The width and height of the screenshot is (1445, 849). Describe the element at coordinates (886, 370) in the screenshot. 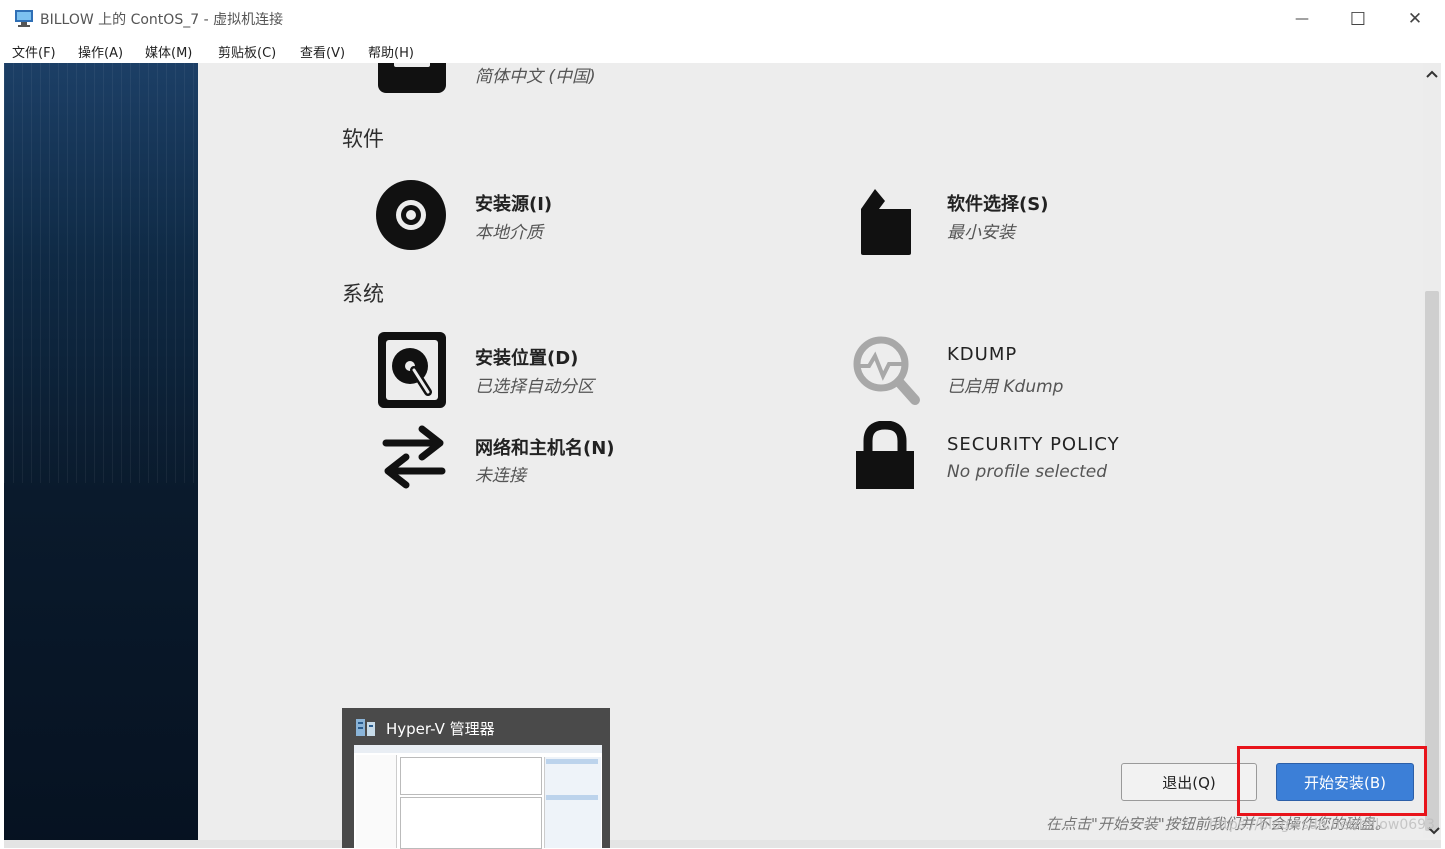

I see `magnifier-icon` at that location.